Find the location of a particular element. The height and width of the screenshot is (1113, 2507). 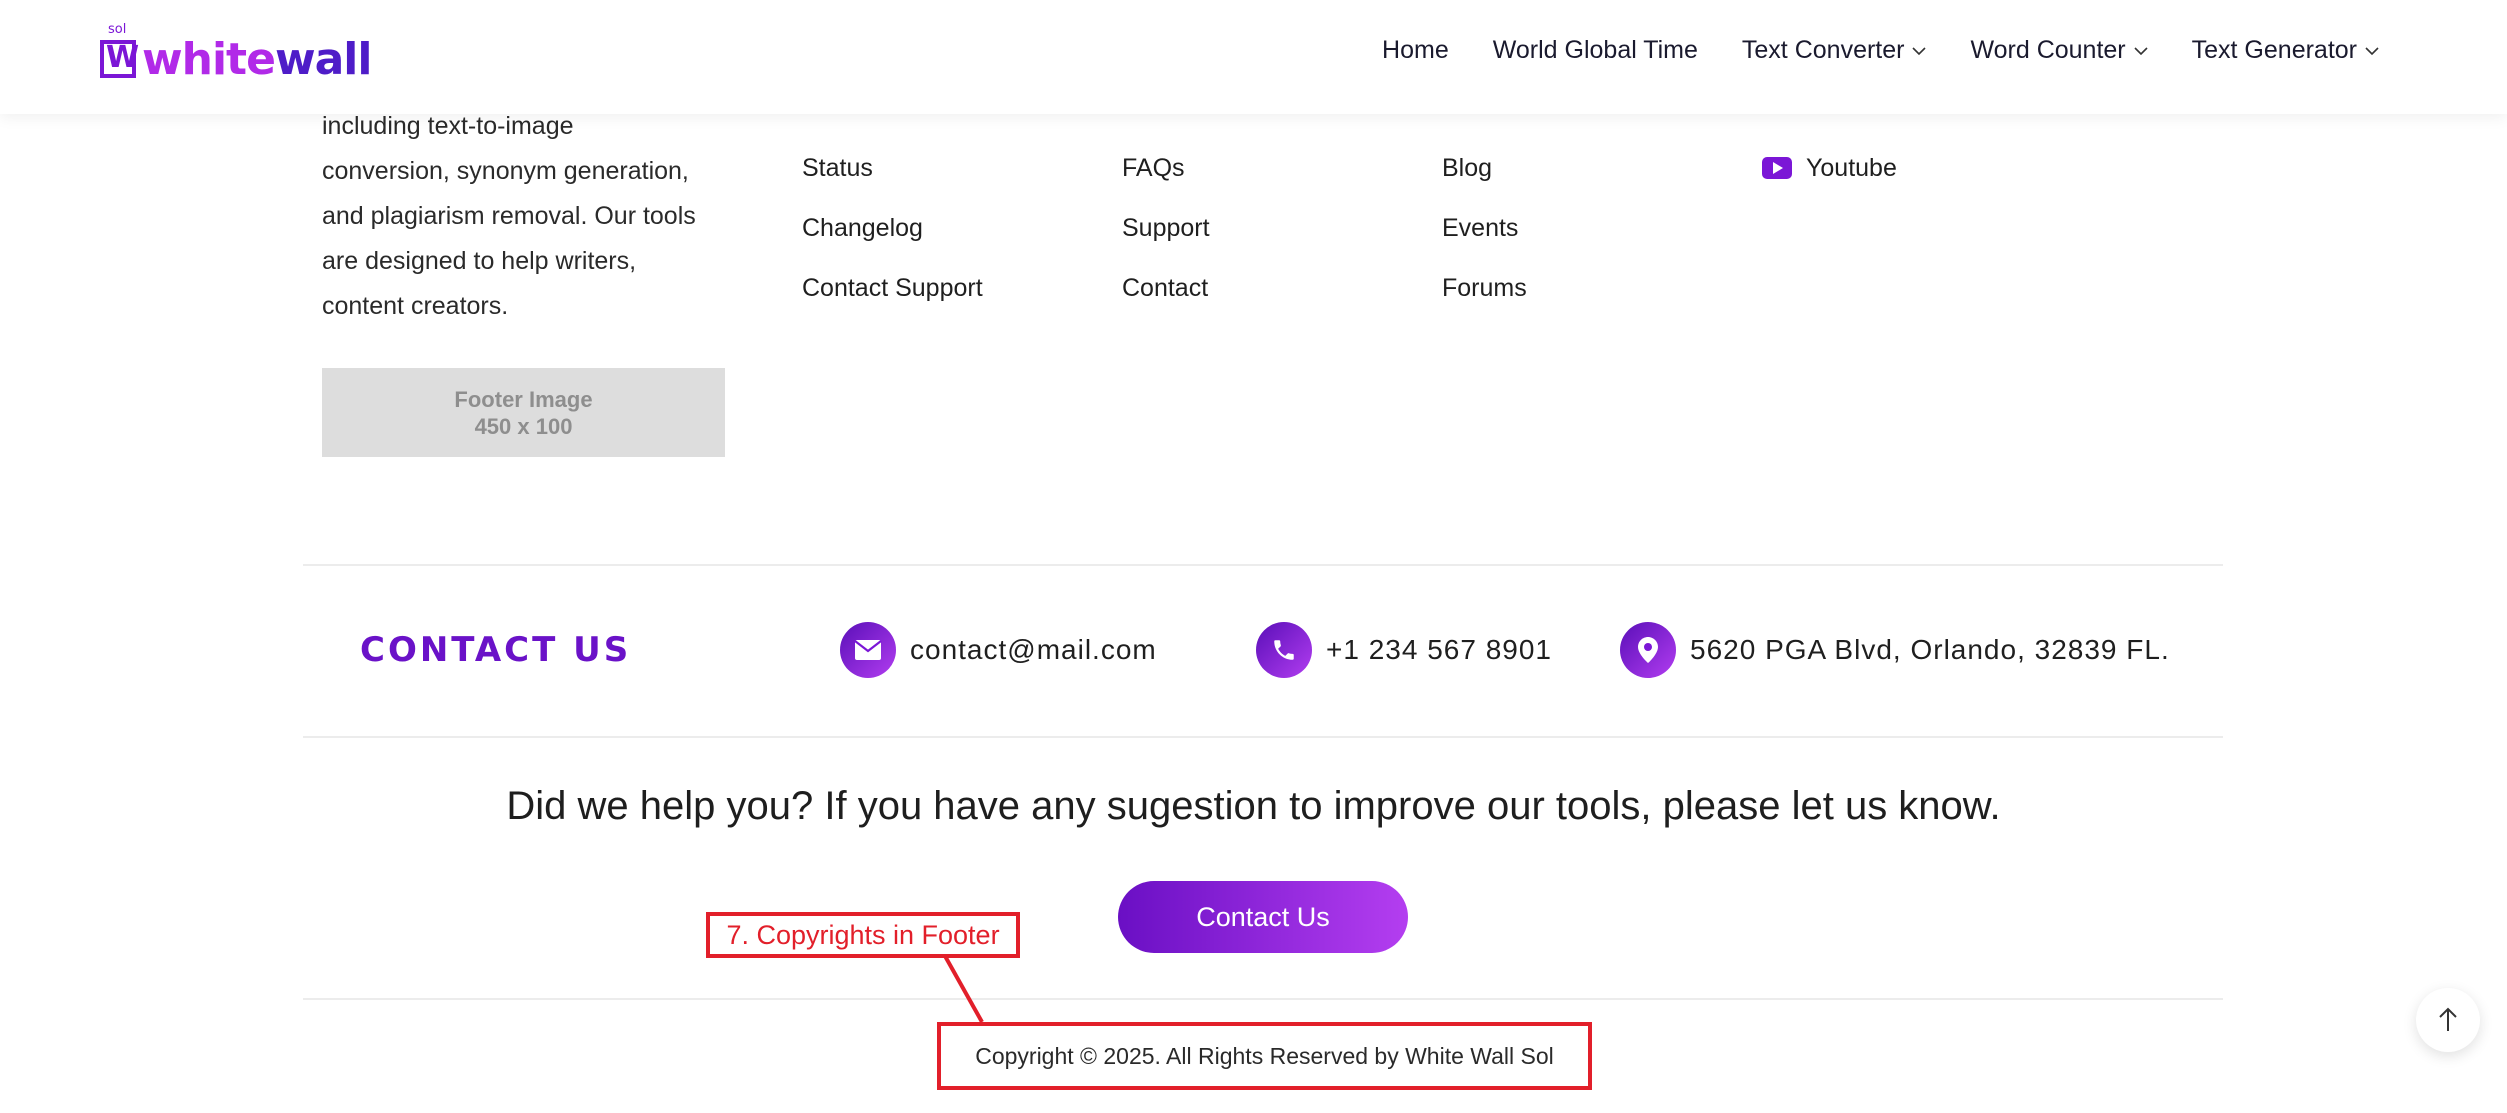

scroll-to-top-button is located at coordinates (2448, 1020).